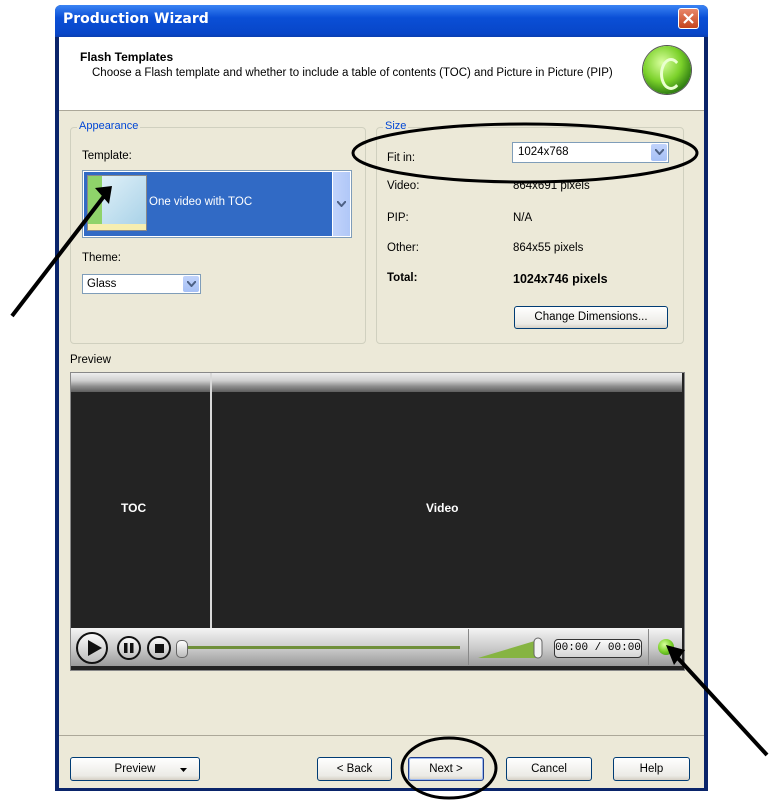 The image size is (771, 801). I want to click on annotation-ellipse-next, so click(449, 768).